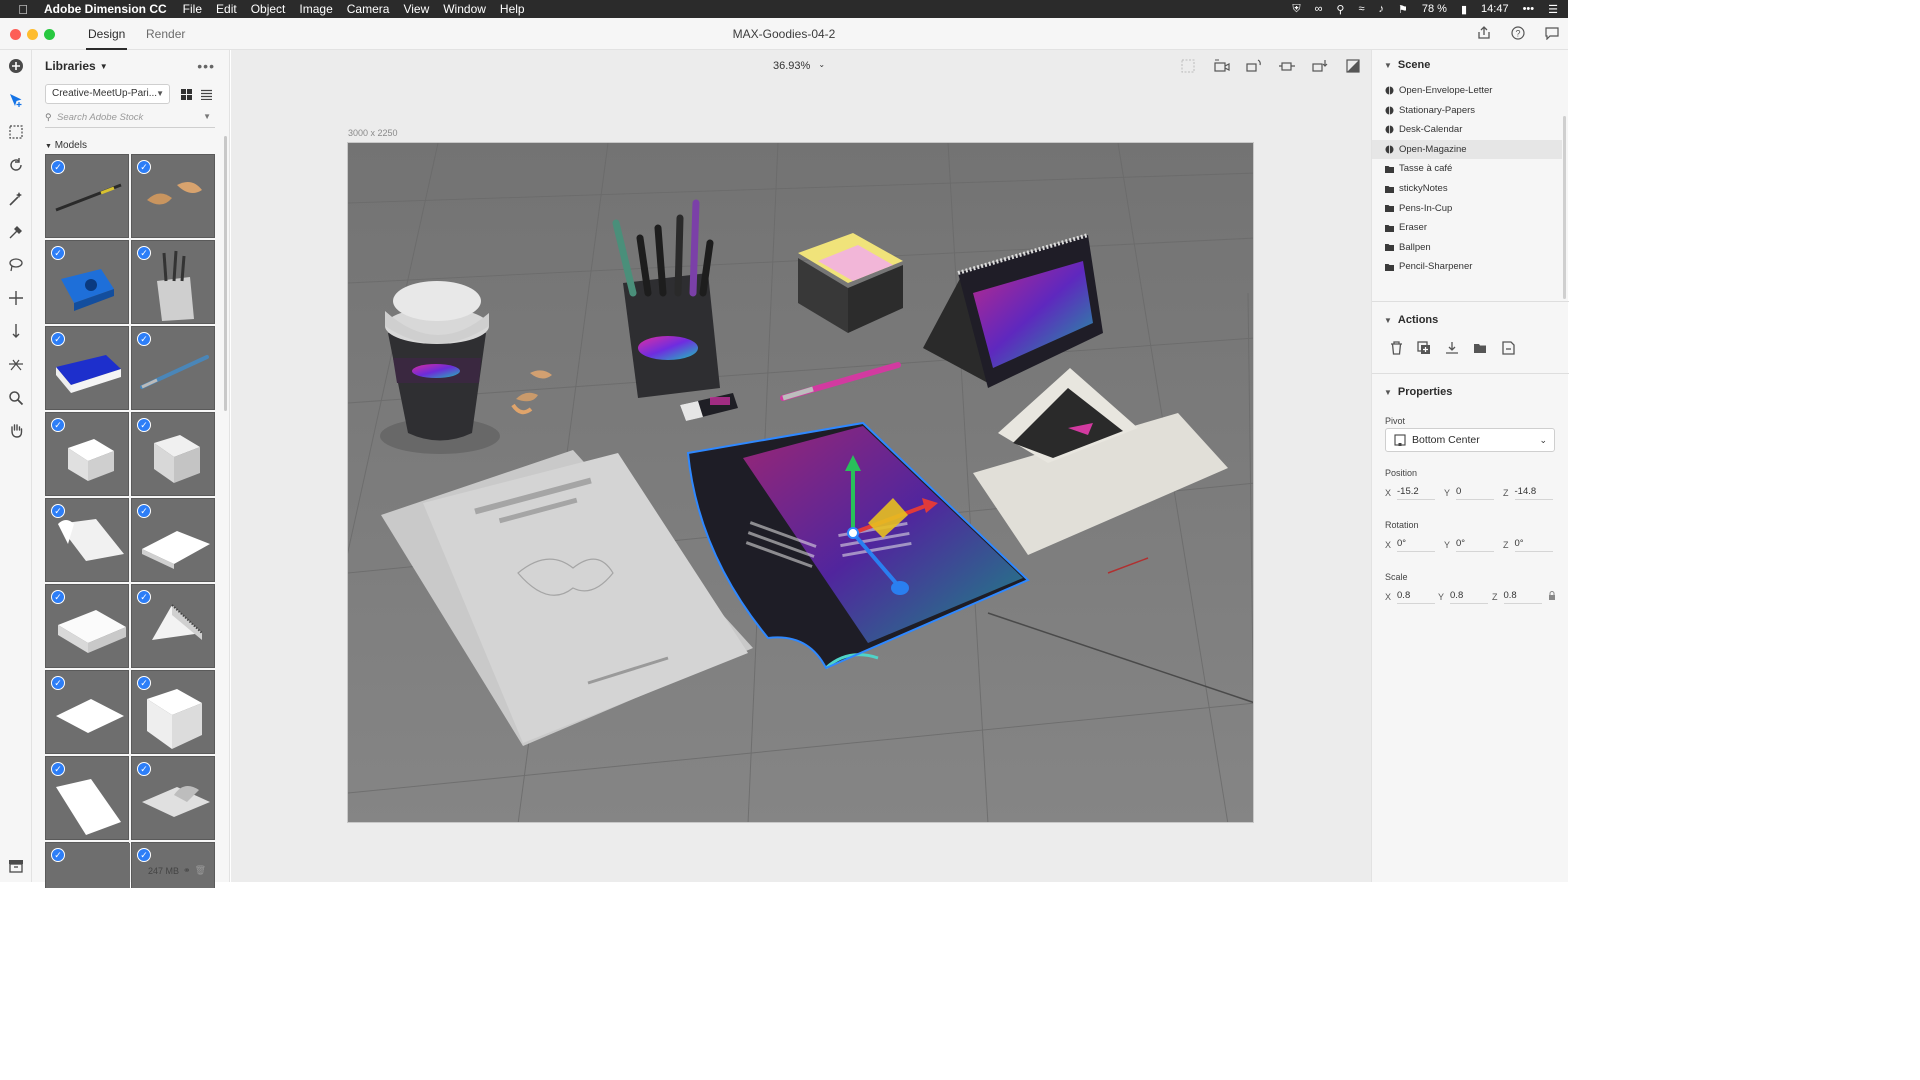  I want to click on zoom-control: 36.93% ⌄, so click(799, 66).